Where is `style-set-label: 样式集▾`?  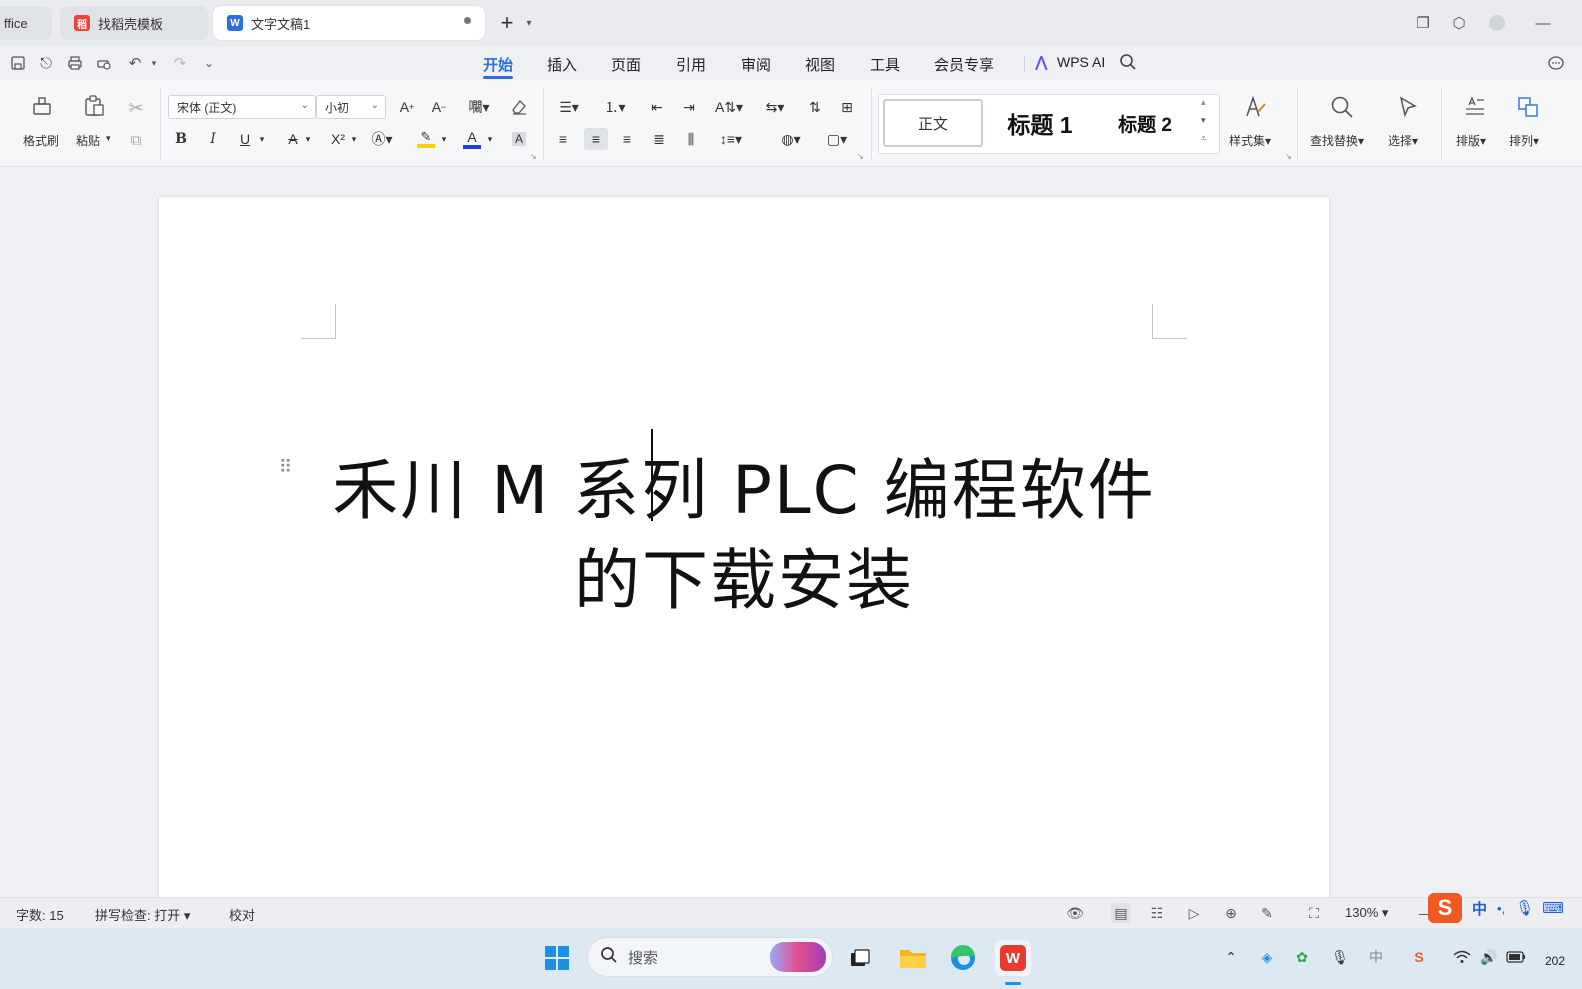 style-set-label: 样式集▾ is located at coordinates (1250, 140).